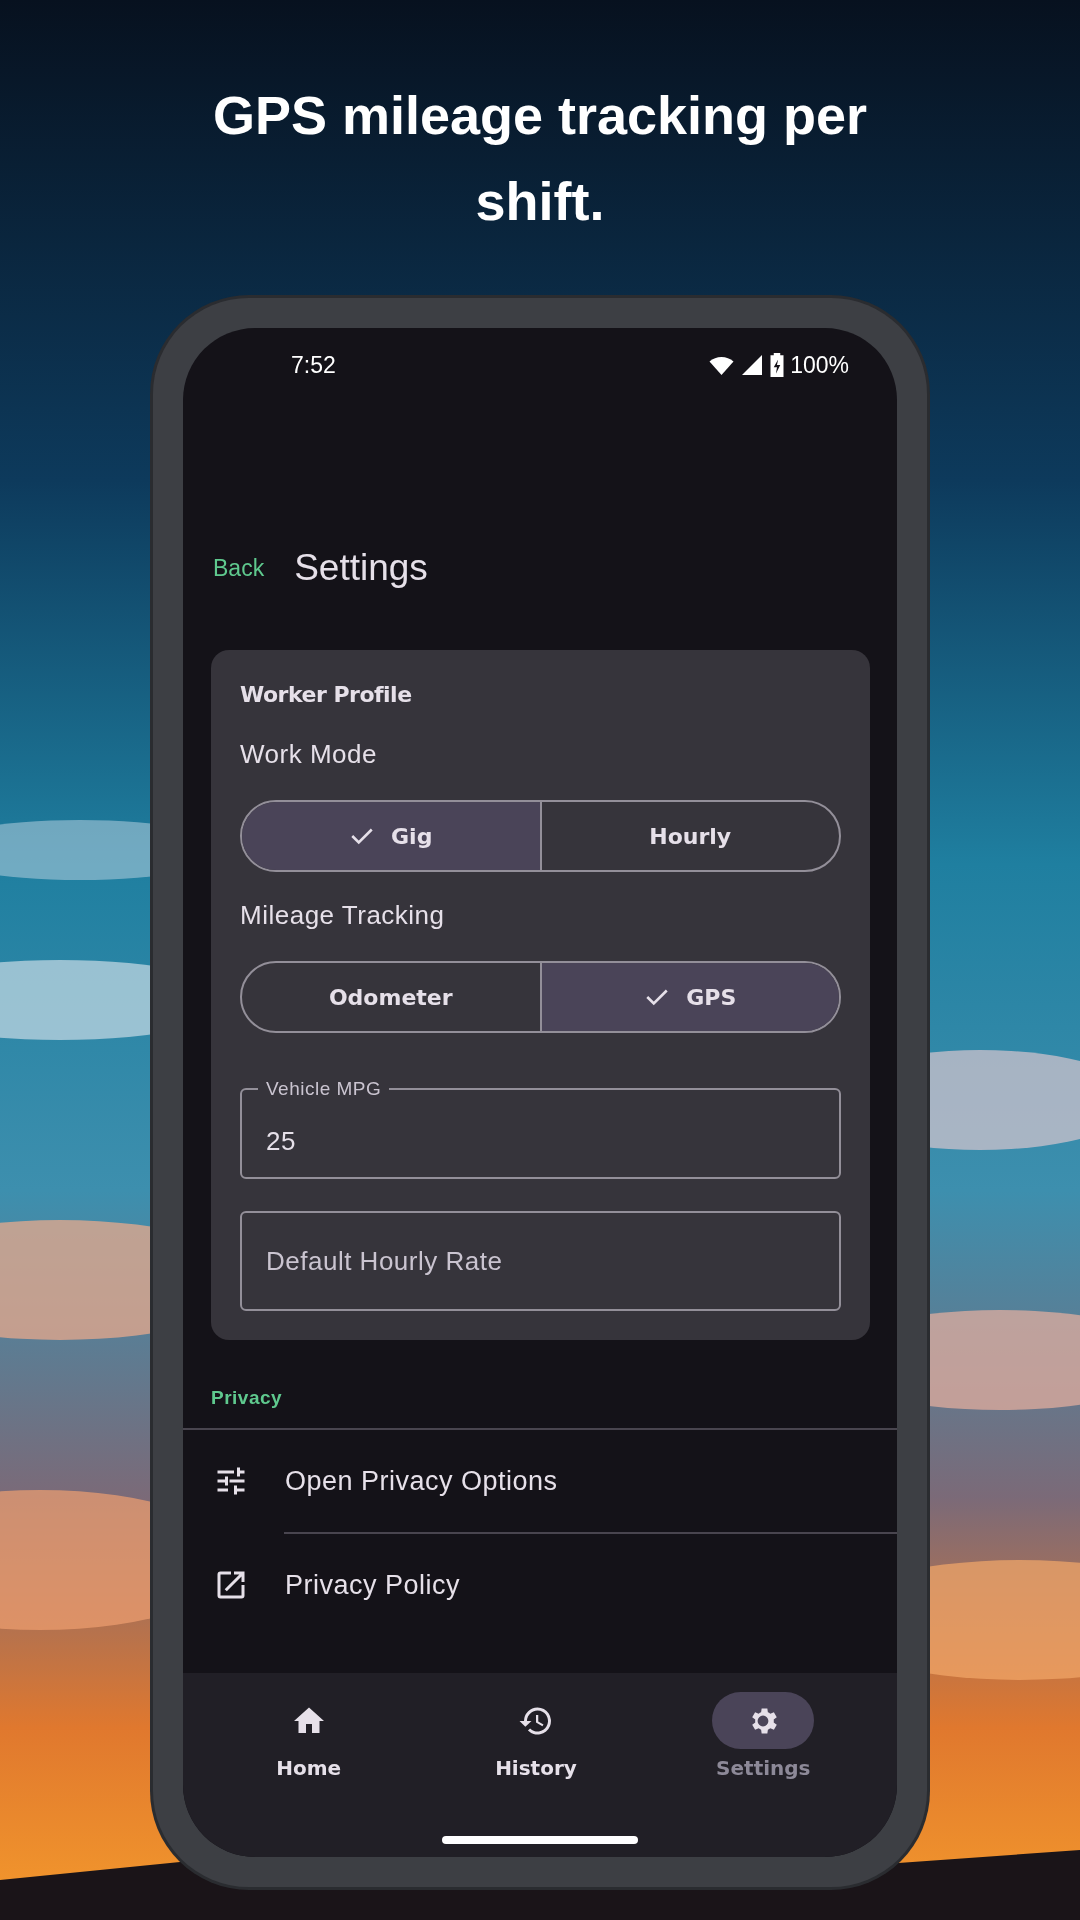  What do you see at coordinates (326, 695) in the screenshot?
I see `card-title: Worker Profile` at bounding box center [326, 695].